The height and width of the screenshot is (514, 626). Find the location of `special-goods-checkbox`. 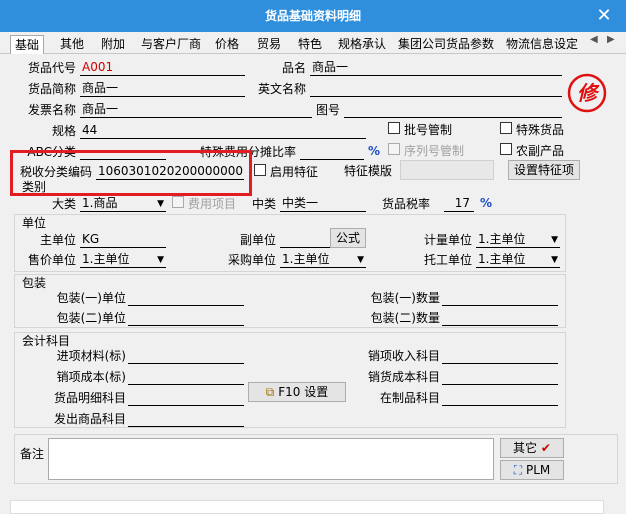

special-goods-checkbox is located at coordinates (506, 128).